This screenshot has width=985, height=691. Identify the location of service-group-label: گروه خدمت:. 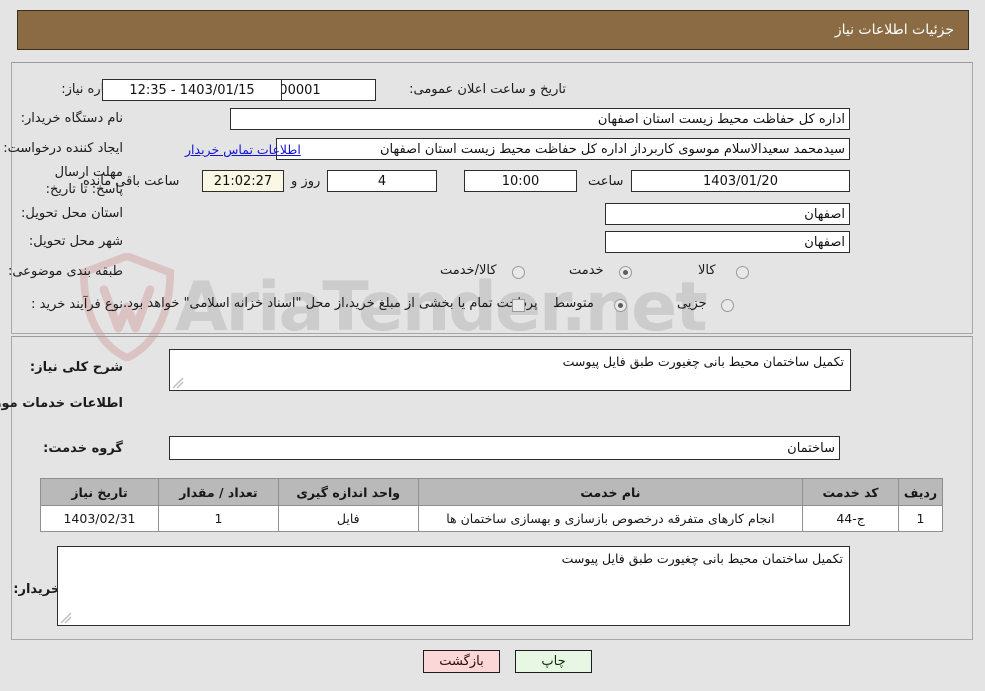
(84, 448).